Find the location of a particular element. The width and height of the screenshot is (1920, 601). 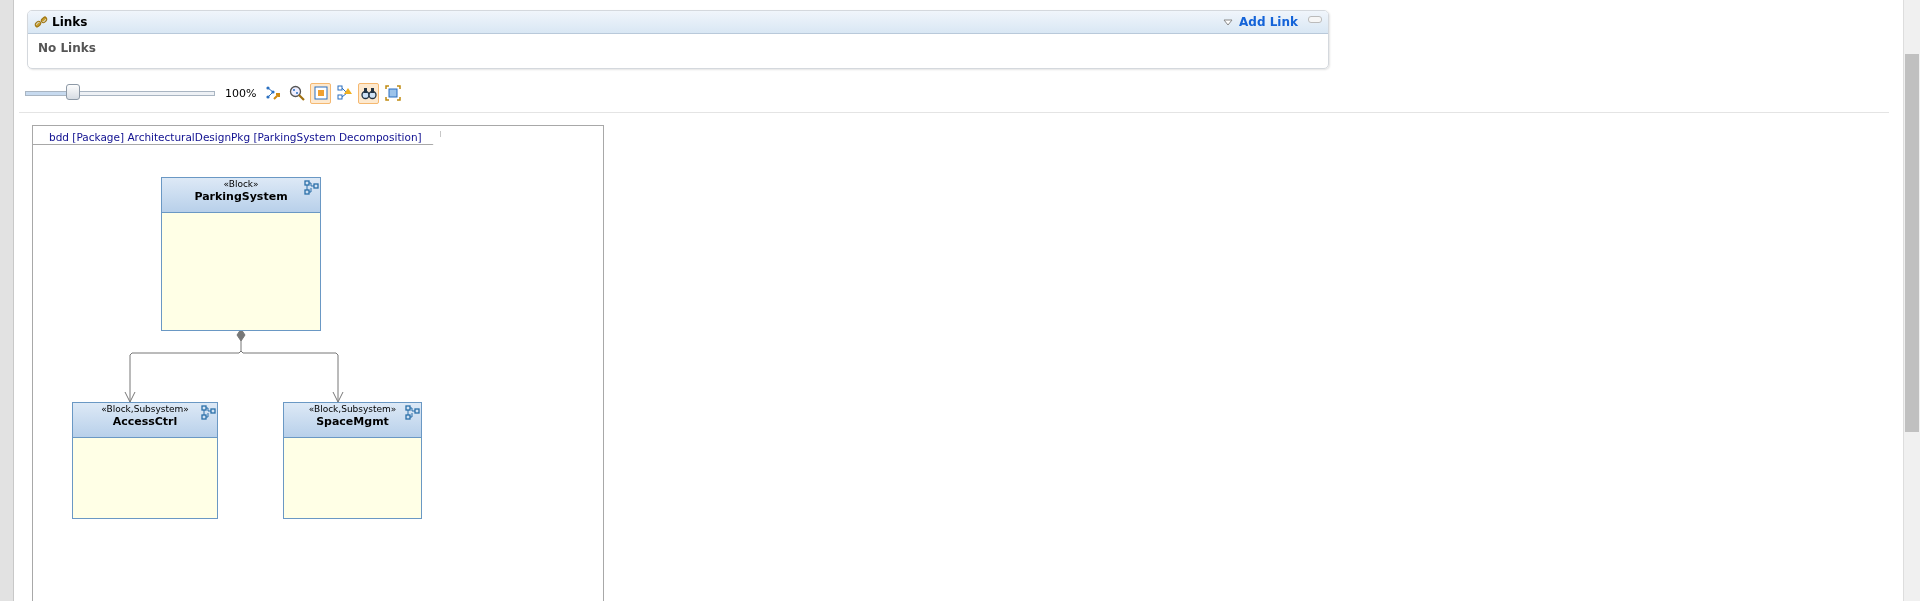

dropdown-triangle-icon is located at coordinates (1228, 22).